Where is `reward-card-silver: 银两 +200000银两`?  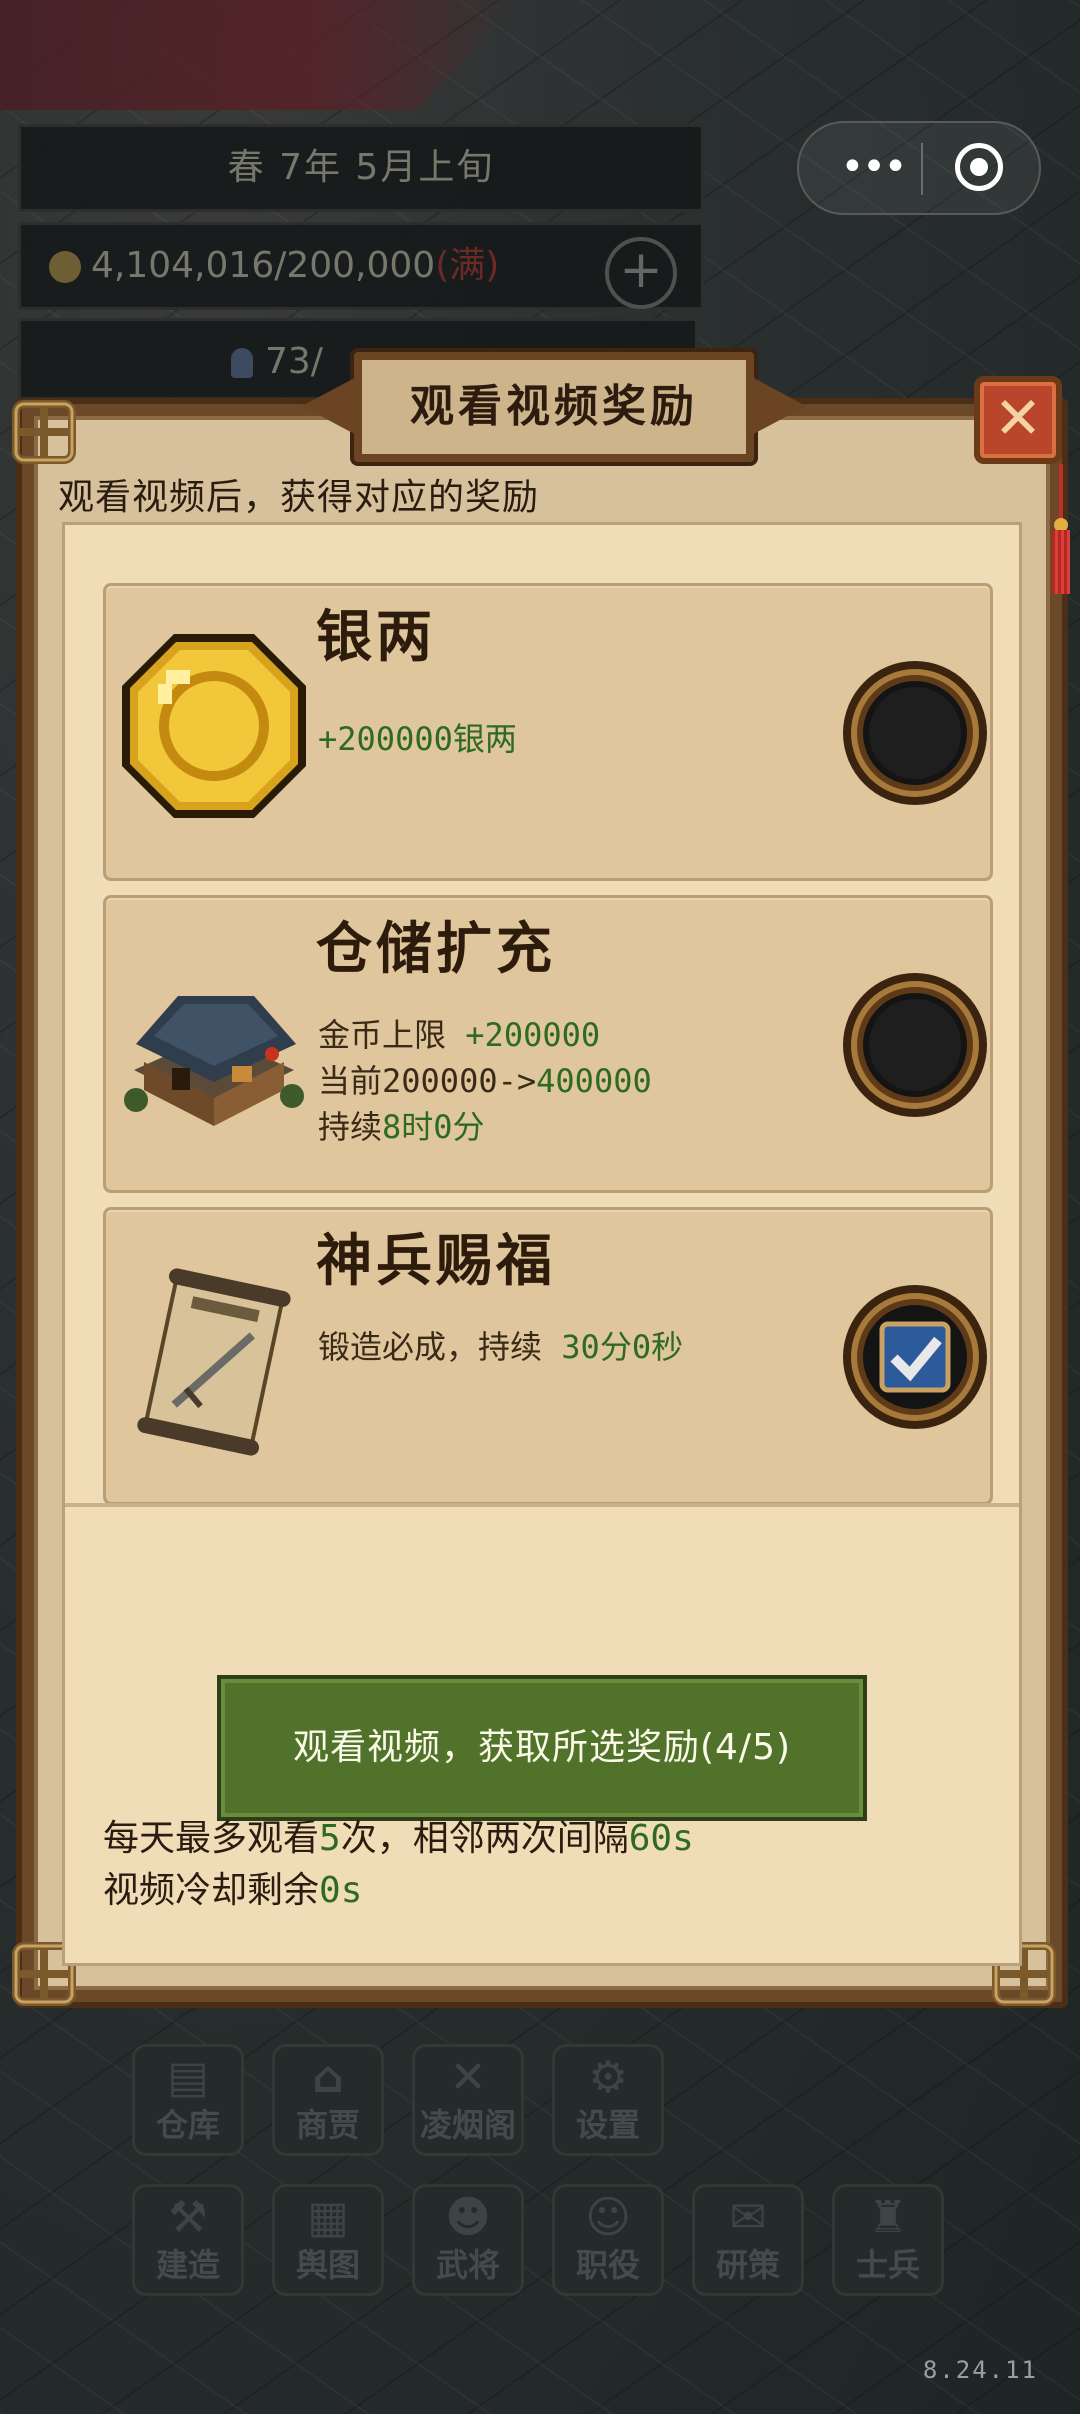
reward-card-silver: 银两 +200000银两 is located at coordinates (548, 732).